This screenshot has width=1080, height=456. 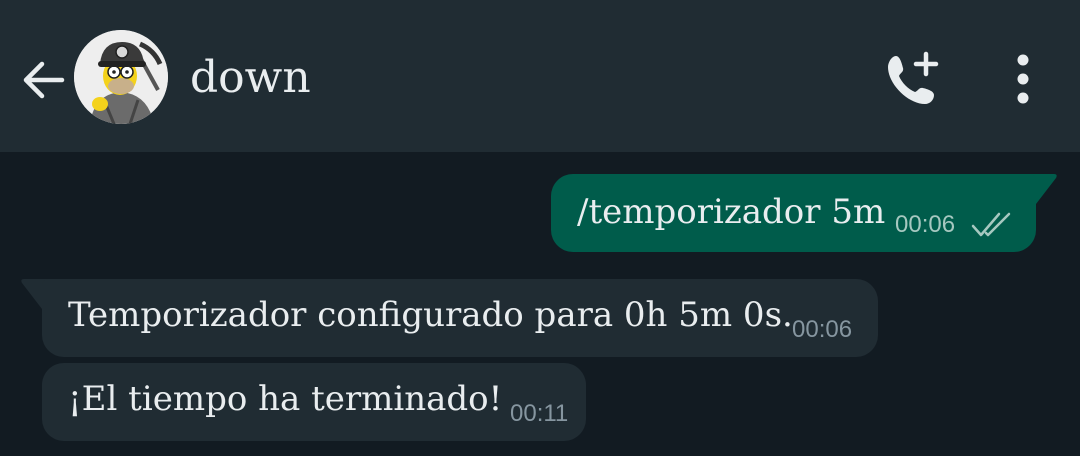 I want to click on message-text: /temporizador 5m, so click(x=731, y=212).